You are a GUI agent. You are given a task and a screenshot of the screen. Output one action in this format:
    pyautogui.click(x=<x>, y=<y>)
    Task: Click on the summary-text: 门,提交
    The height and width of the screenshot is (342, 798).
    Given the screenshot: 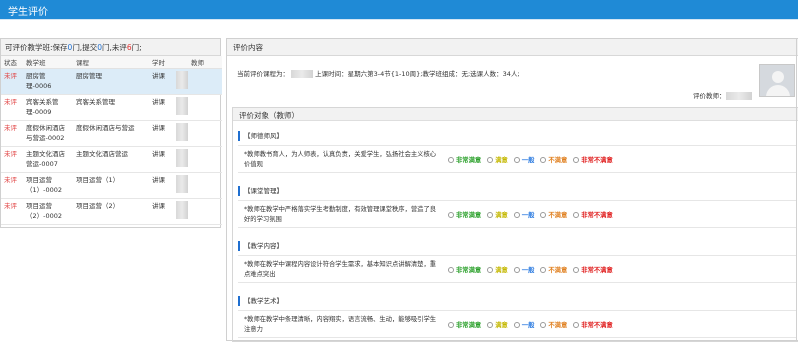 What is the action you would take?
    pyautogui.click(x=85, y=47)
    